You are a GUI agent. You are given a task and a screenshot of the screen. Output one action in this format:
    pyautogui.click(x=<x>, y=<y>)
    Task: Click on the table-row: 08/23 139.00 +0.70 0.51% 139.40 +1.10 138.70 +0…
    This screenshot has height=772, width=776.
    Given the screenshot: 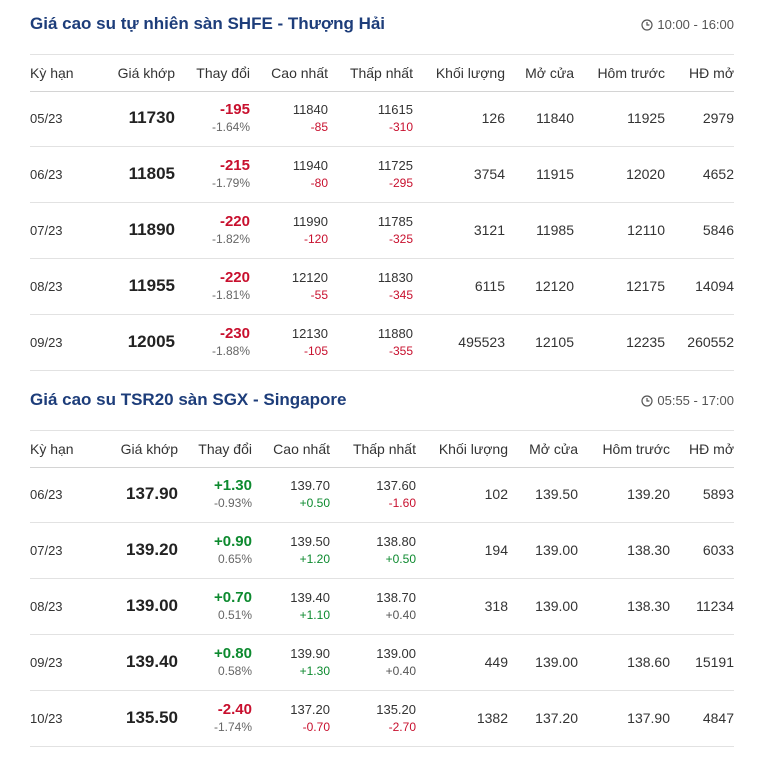 What is the action you would take?
    pyautogui.click(x=382, y=606)
    